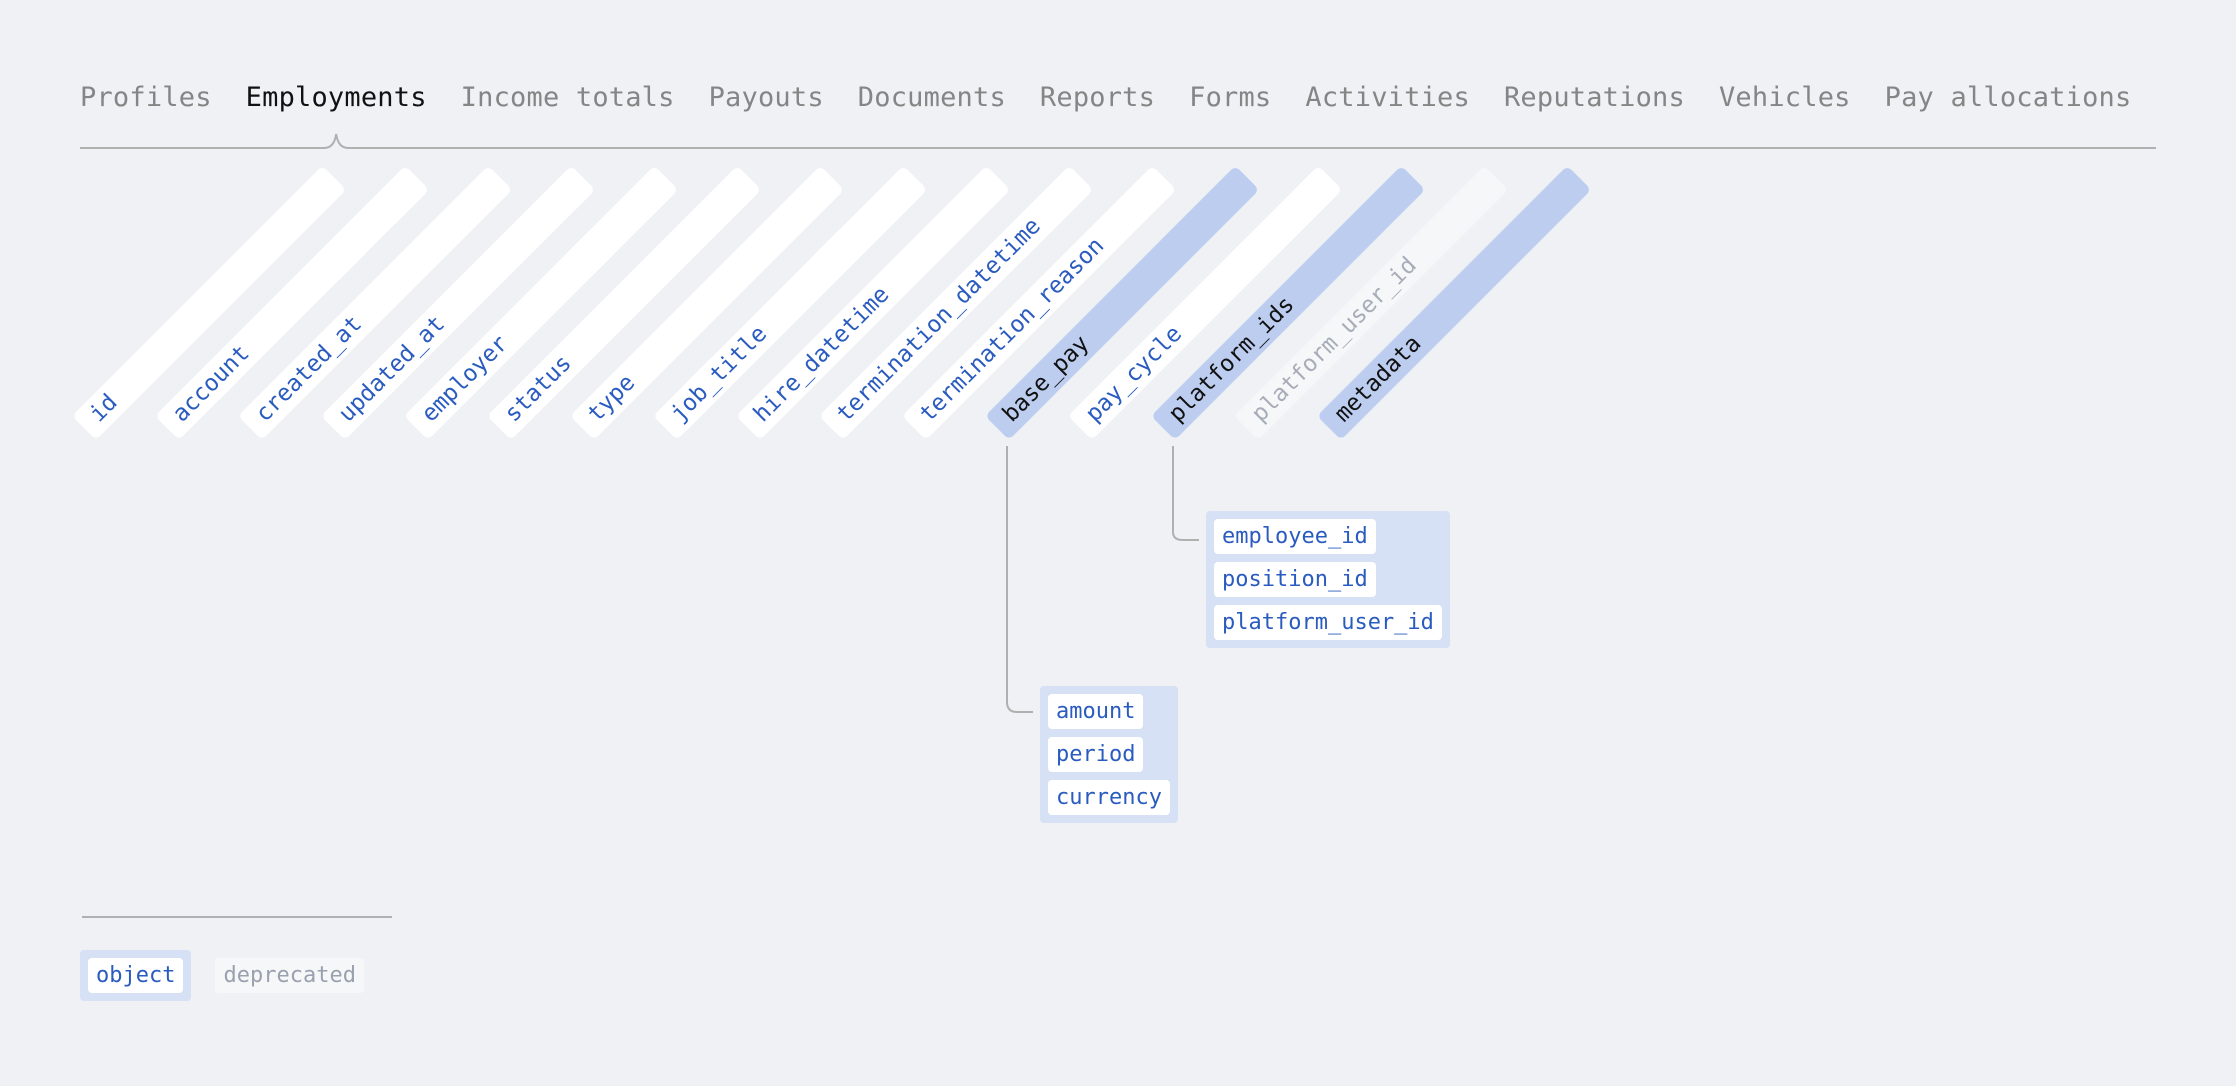 The width and height of the screenshot is (2236, 1086). Describe the element at coordinates (611, 398) in the screenshot. I see `field-label: type` at that location.